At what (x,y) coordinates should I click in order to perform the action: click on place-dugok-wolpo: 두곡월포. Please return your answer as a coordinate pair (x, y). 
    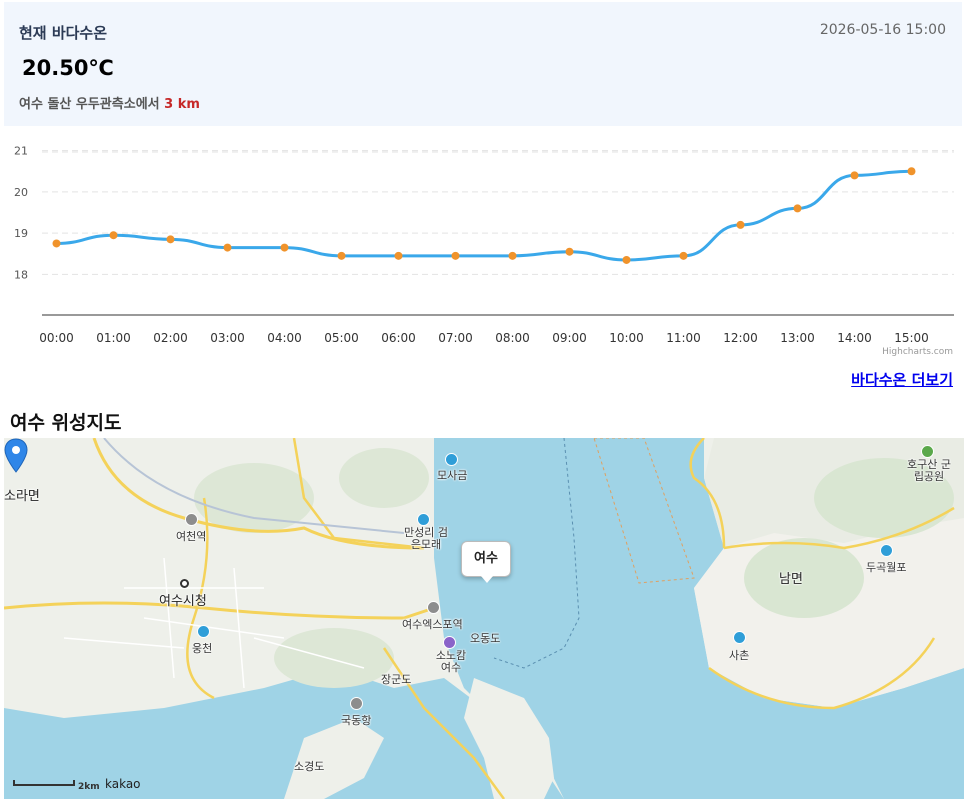
    Looking at the image, I should click on (886, 567).